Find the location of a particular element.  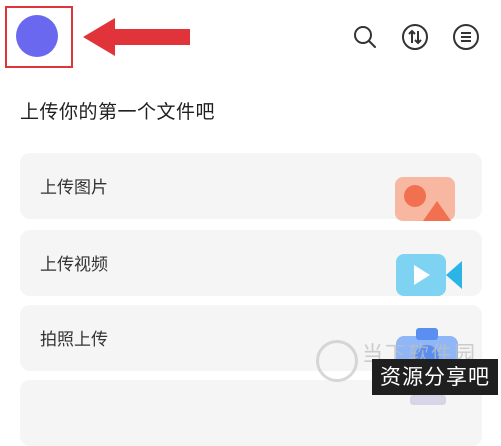

document-icon is located at coordinates (428, 400).